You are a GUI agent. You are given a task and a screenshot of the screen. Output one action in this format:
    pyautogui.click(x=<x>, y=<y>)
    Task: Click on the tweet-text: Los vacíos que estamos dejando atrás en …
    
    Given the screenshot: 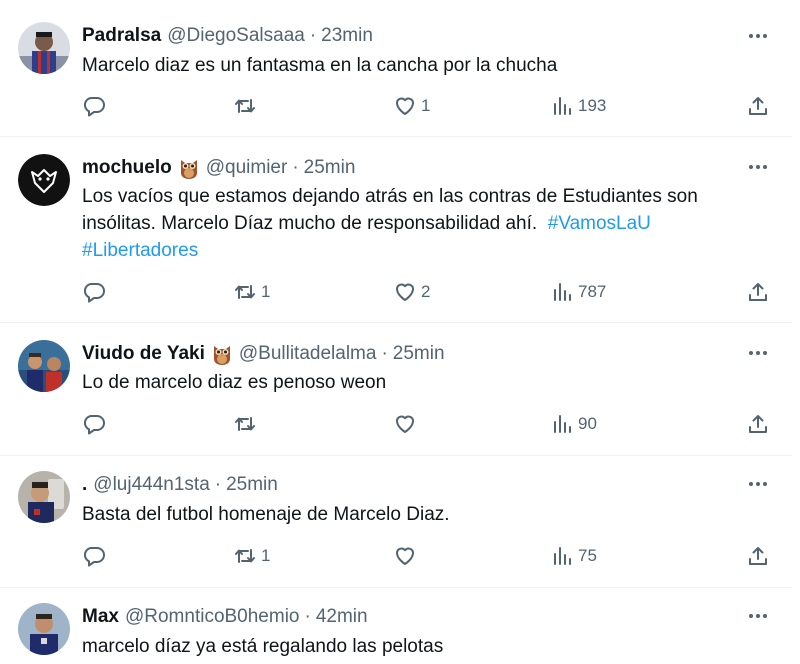 What is the action you would take?
    pyautogui.click(x=427, y=223)
    